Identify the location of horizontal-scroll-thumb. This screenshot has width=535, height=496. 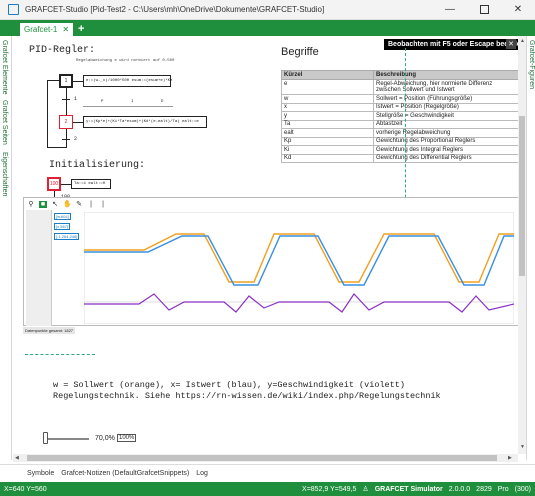
(262, 458).